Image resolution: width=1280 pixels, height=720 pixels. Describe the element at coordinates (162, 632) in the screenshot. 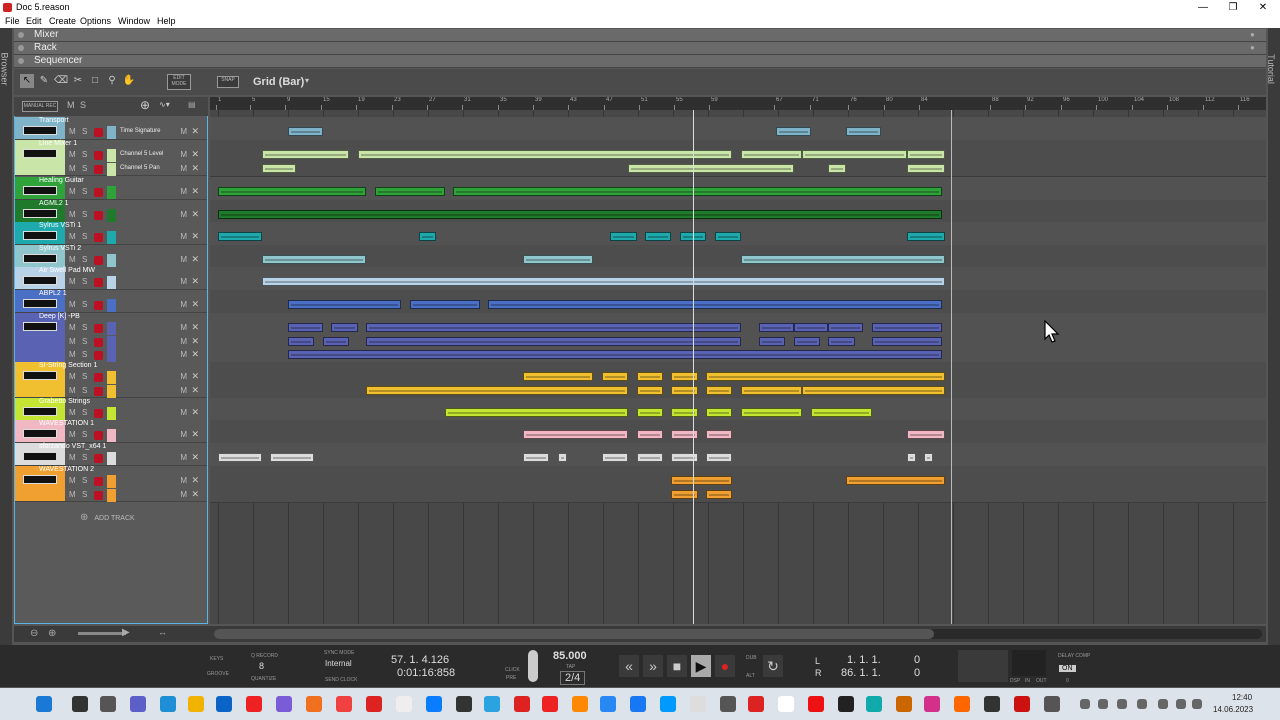

I see `zoom-h-icon: ↔` at that location.